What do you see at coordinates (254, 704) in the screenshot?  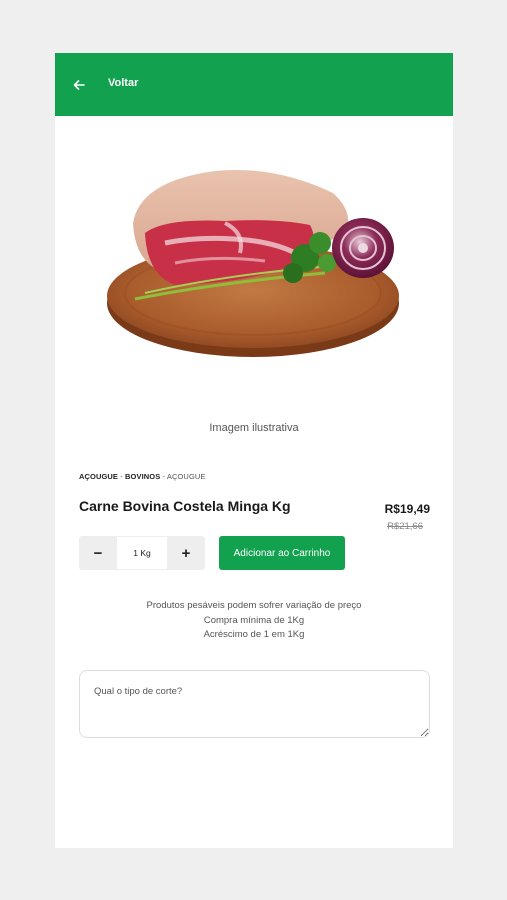 I see `cut-type-field` at bounding box center [254, 704].